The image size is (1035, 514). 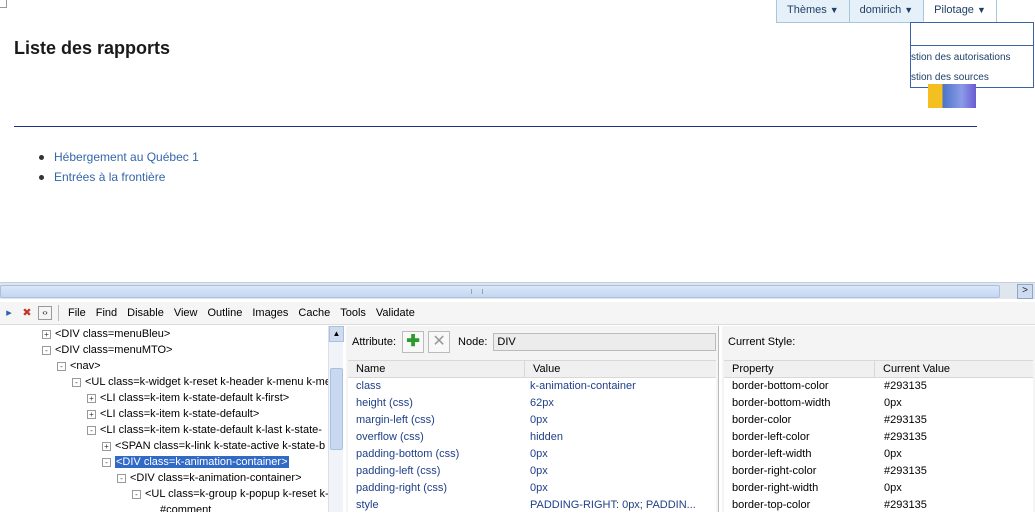 What do you see at coordinates (799, 369) in the screenshot?
I see `column-header-property: Property` at bounding box center [799, 369].